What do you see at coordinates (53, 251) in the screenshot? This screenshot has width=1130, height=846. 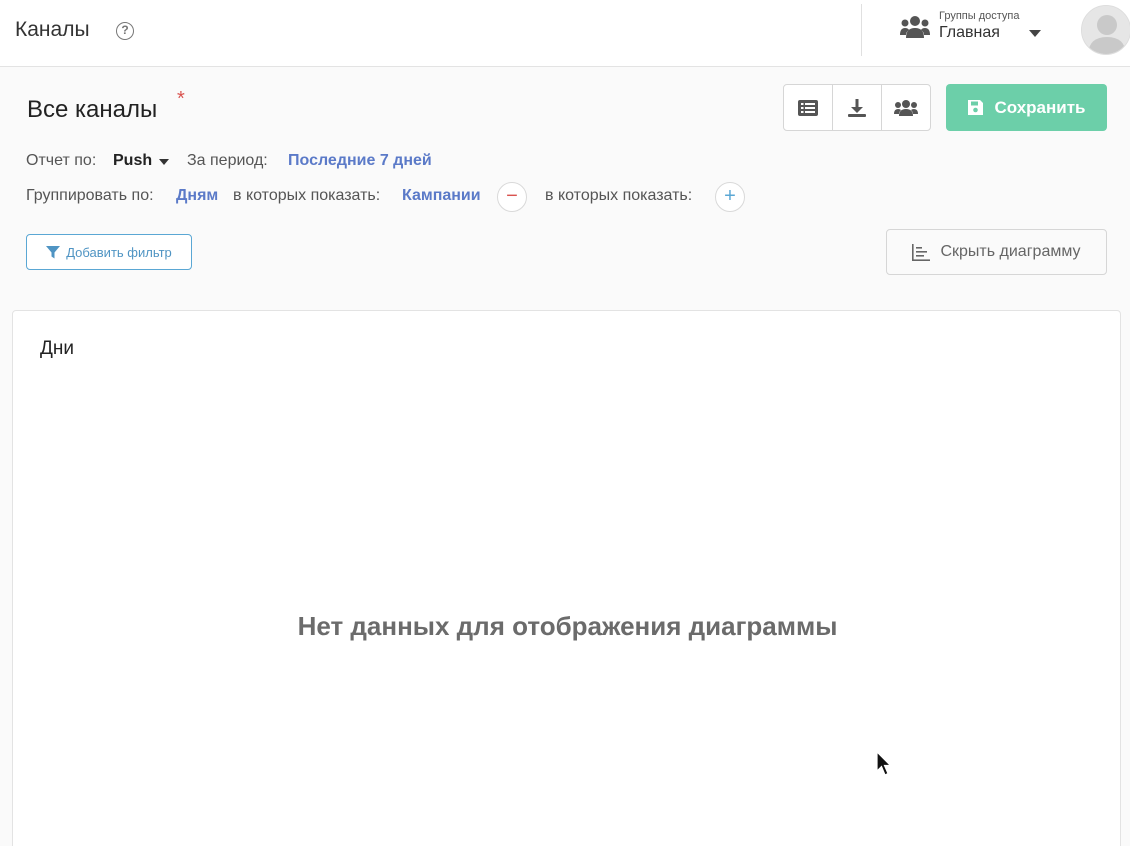 I see `filter-icon` at bounding box center [53, 251].